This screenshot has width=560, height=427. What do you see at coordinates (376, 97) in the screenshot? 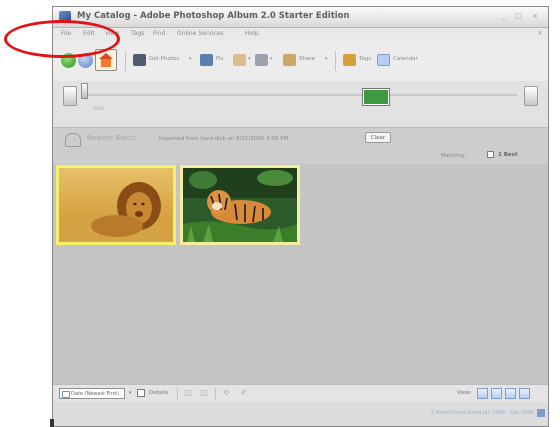
I see `timeline-date-marker` at bounding box center [376, 97].